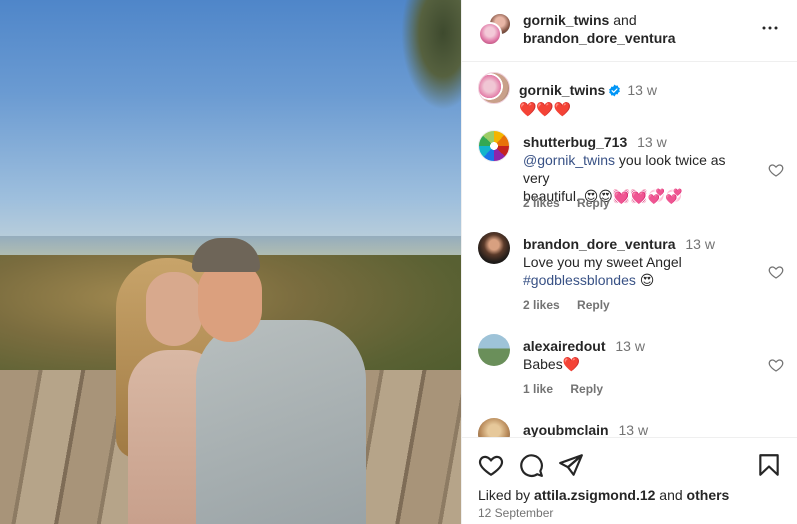 The image size is (797, 524). Describe the element at coordinates (494, 88) in the screenshot. I see `caption-avatar` at that location.